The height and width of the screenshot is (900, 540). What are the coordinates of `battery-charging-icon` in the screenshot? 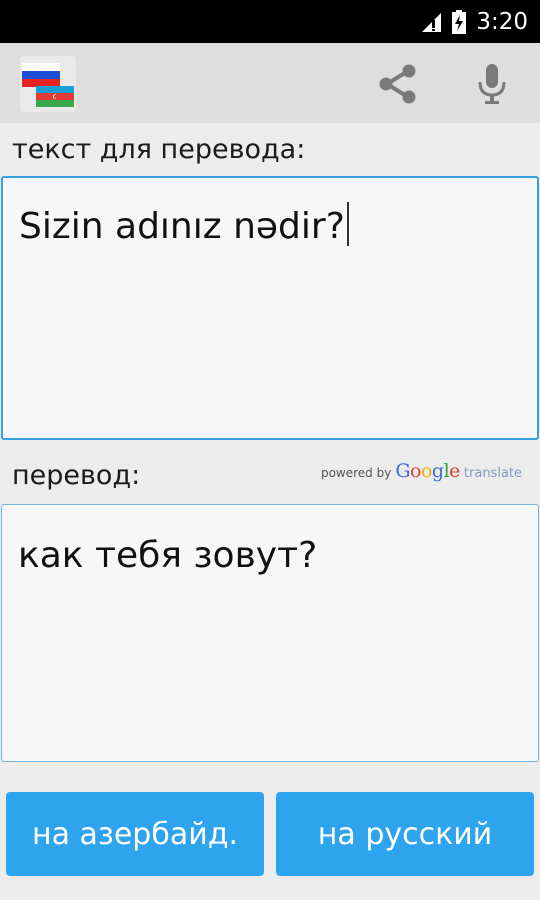 It's located at (459, 21).